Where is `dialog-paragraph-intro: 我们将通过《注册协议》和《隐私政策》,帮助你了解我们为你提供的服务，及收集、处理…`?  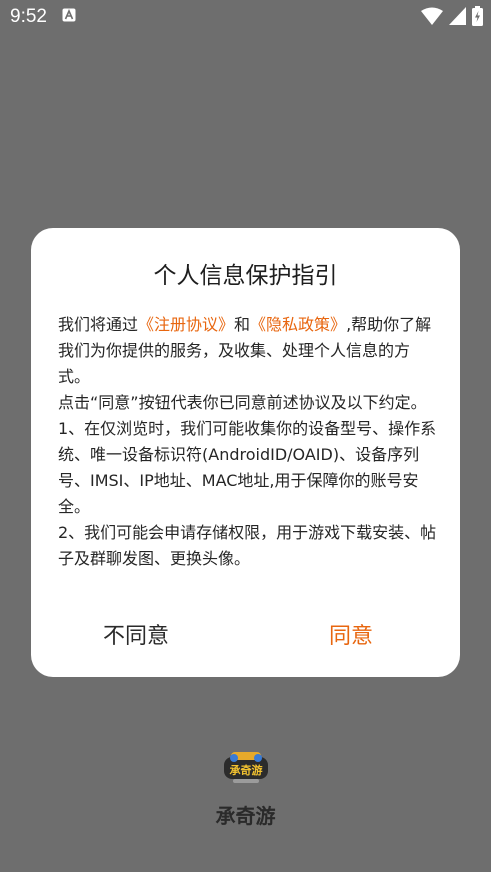
dialog-paragraph-intro: 我们将通过《注册协议》和《隐私政策》,帮助你了解我们为你提供的服务，及收集、处理… is located at coordinates (248, 351).